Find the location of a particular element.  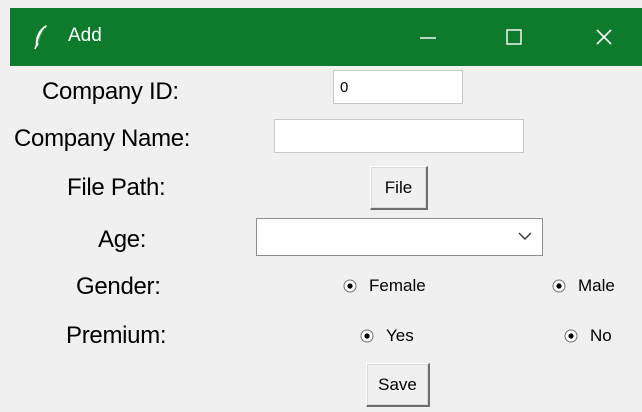

premium-label: Premium: is located at coordinates (116, 335).